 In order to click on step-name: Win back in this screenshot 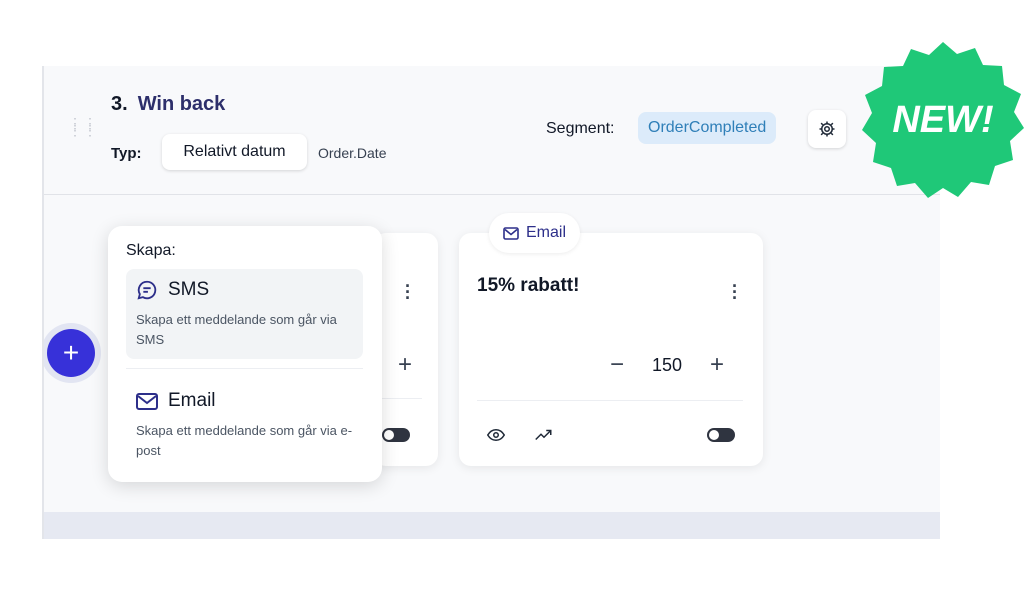, I will do `click(181, 104)`.